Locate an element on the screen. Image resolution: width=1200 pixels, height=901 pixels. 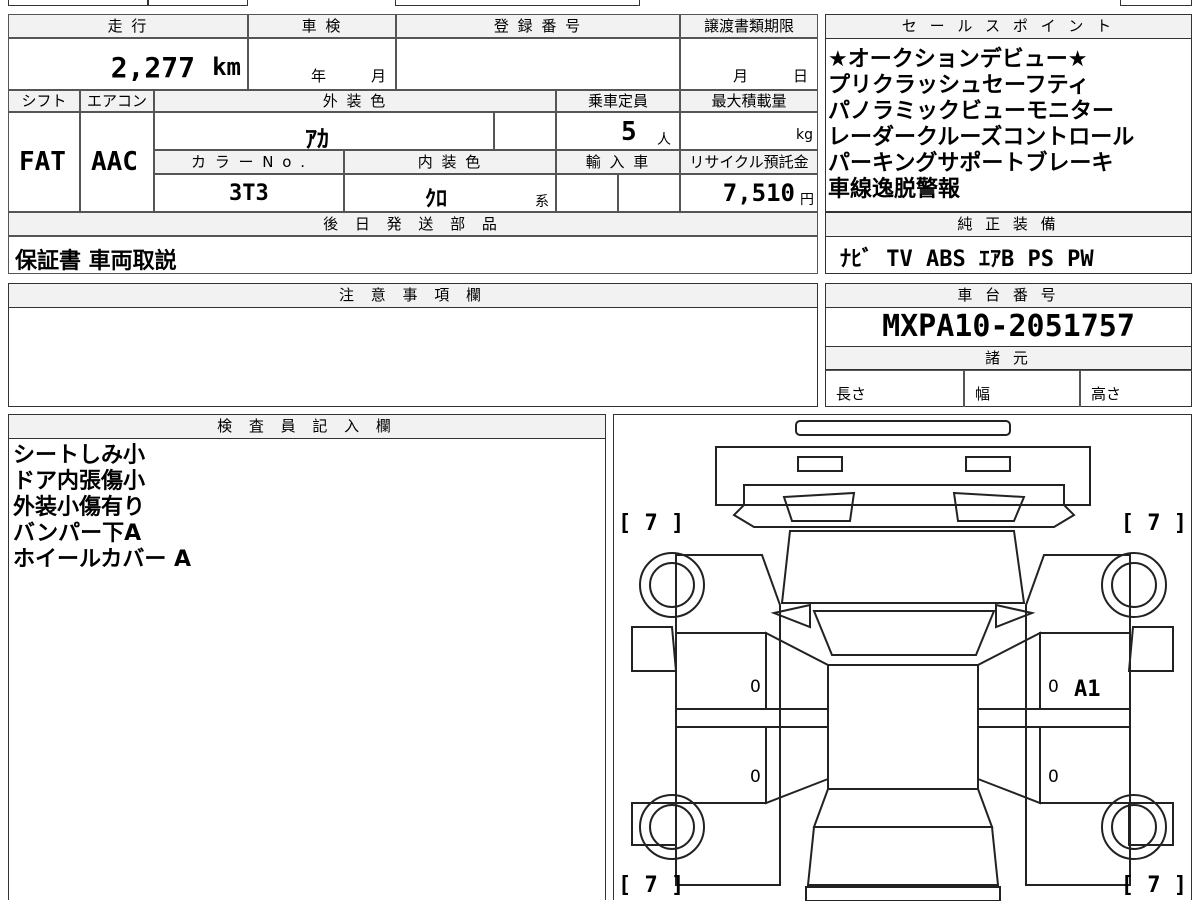
inspection-year-unit: 年 is located at coordinates (319, 76).